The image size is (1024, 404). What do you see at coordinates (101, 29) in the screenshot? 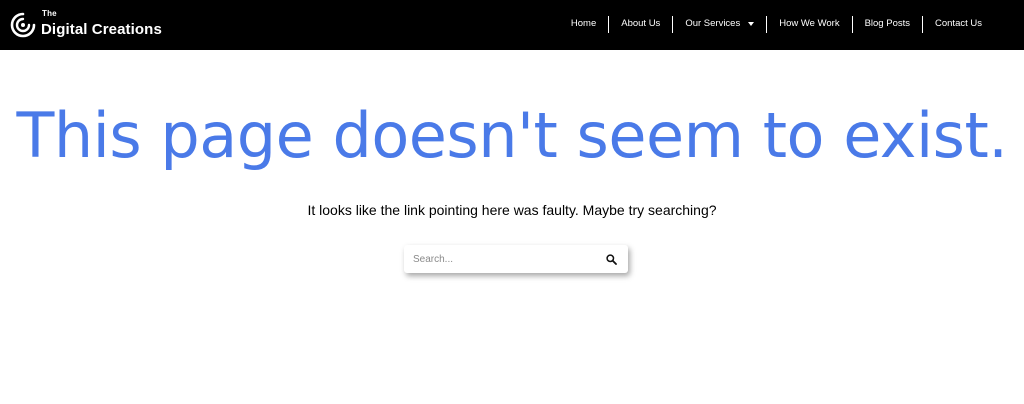
I see `logo-name: Digital Creations` at bounding box center [101, 29].